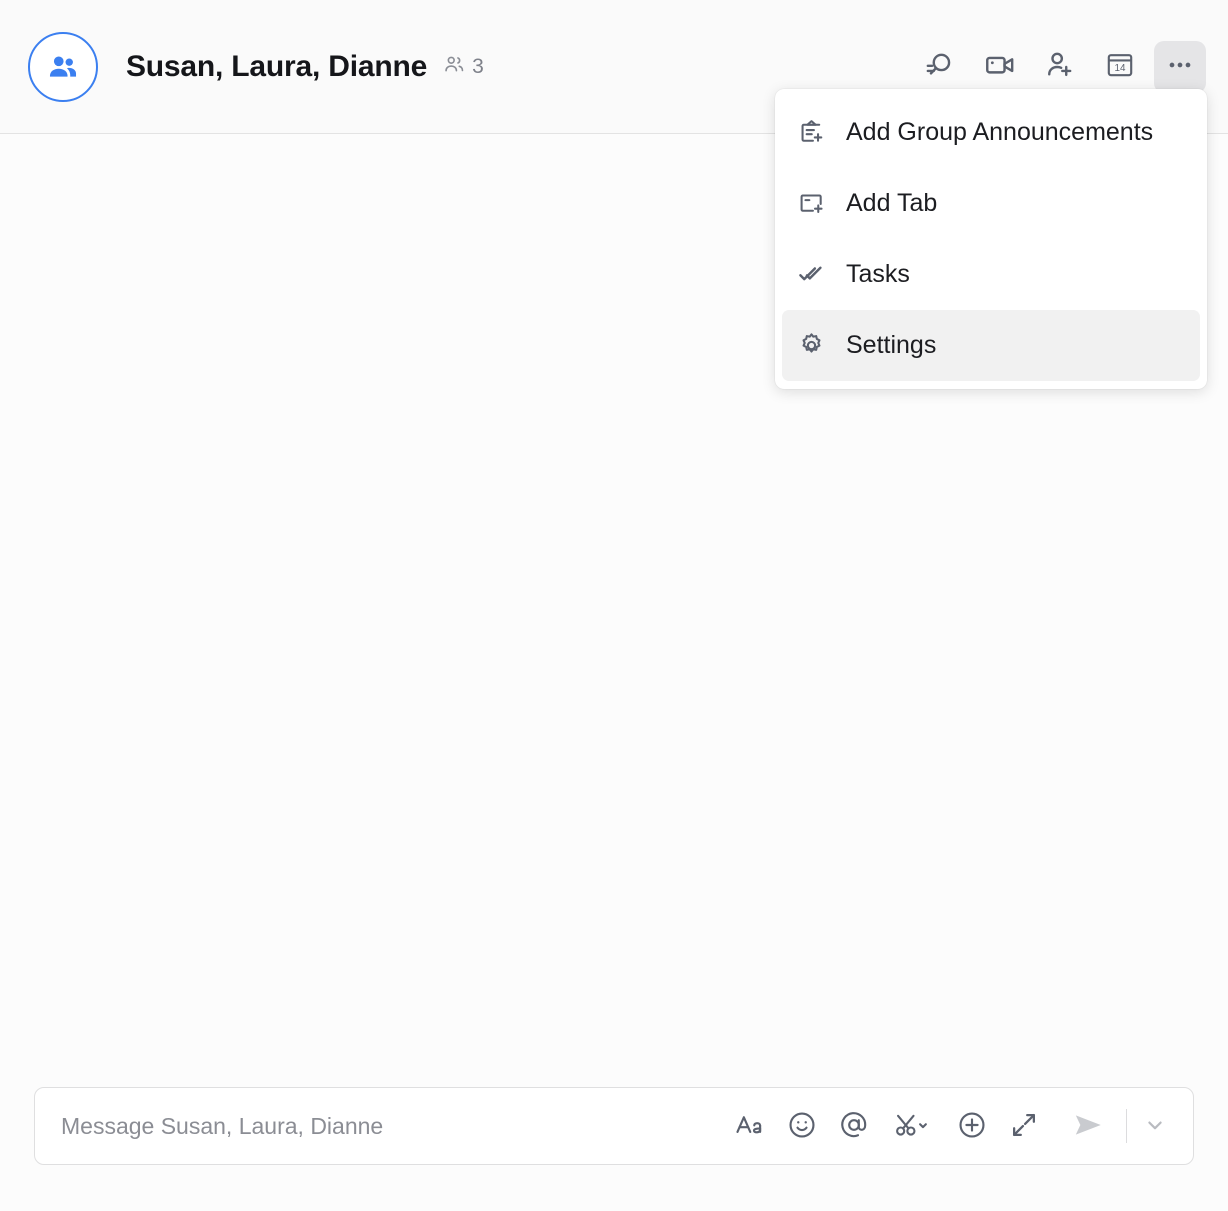  What do you see at coordinates (478, 66) in the screenshot?
I see `member-count: 3` at bounding box center [478, 66].